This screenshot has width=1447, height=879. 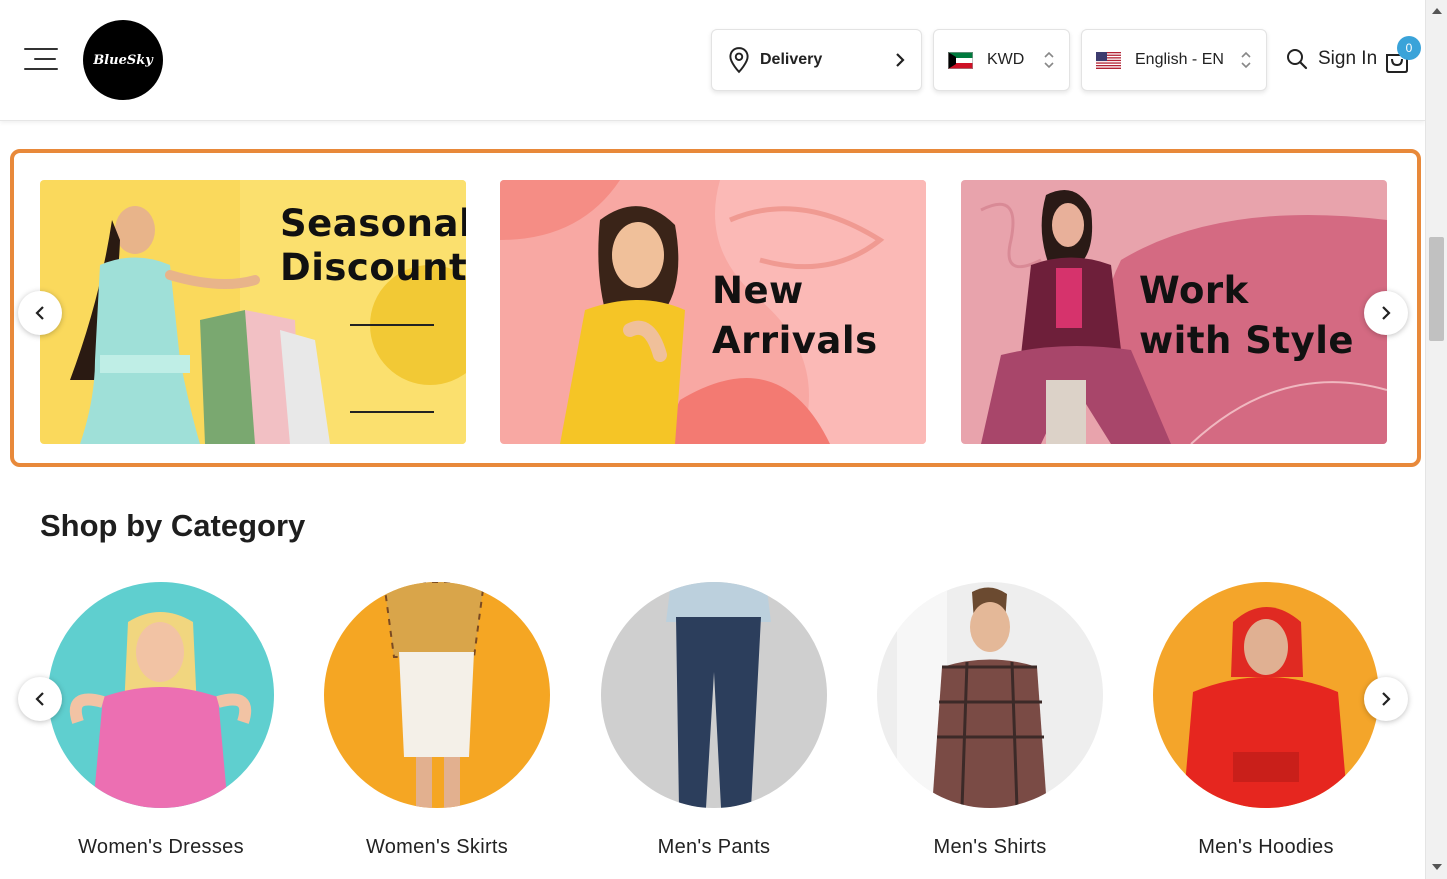 I want to click on category-womens-dresses: Women's Dresses, so click(x=161, y=720).